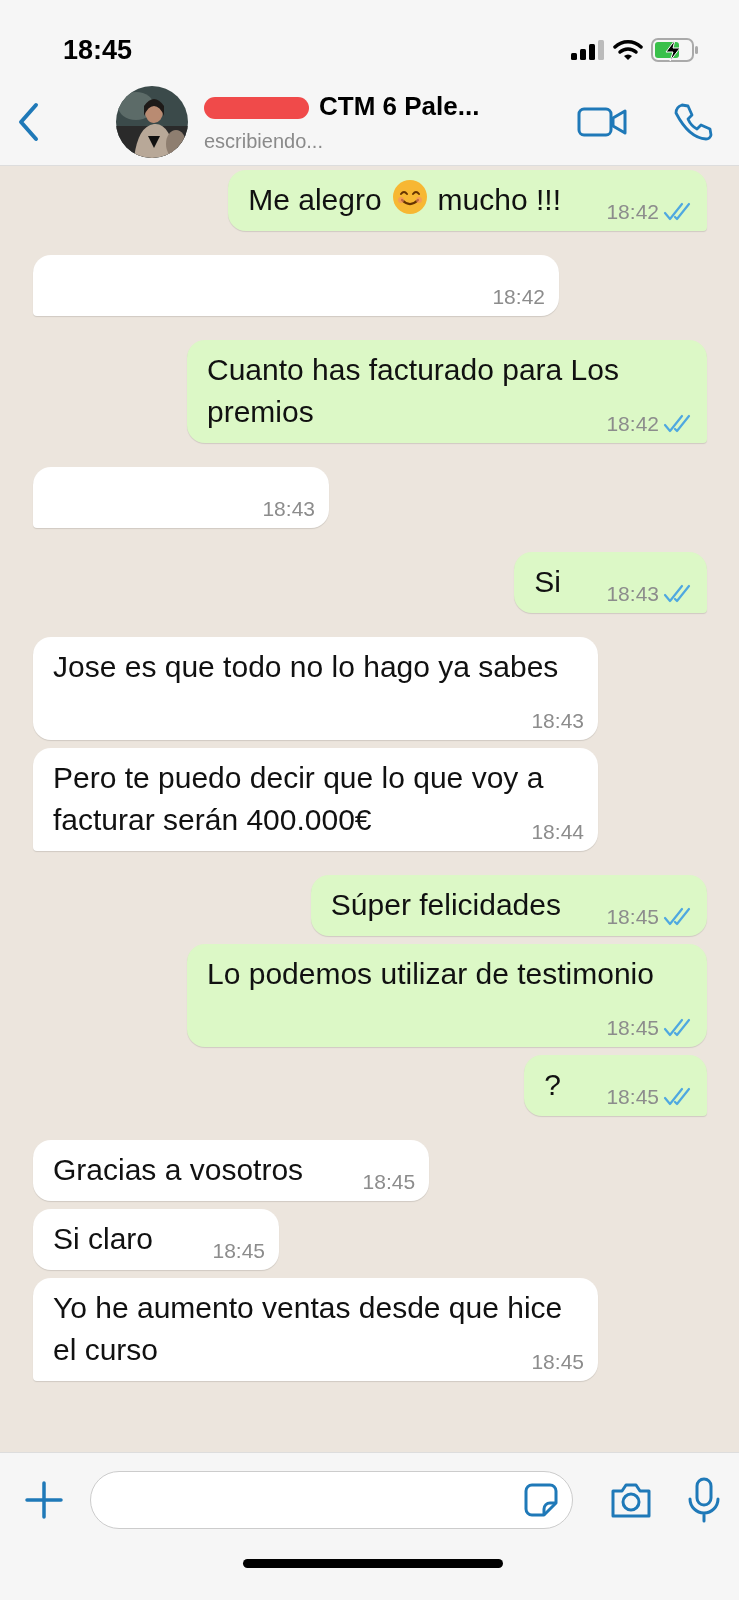 The height and width of the screenshot is (1600, 739). Describe the element at coordinates (628, 50) in the screenshot. I see `wifi-icon` at that location.